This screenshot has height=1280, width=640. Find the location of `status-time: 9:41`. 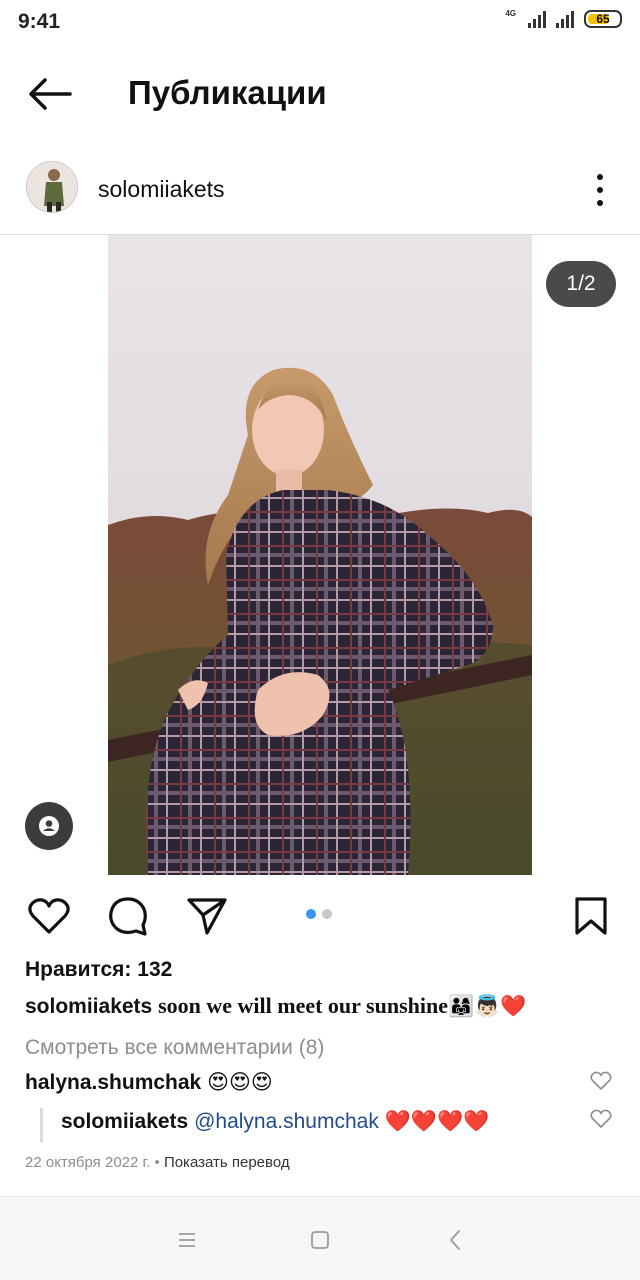

status-time: 9:41 is located at coordinates (39, 21).